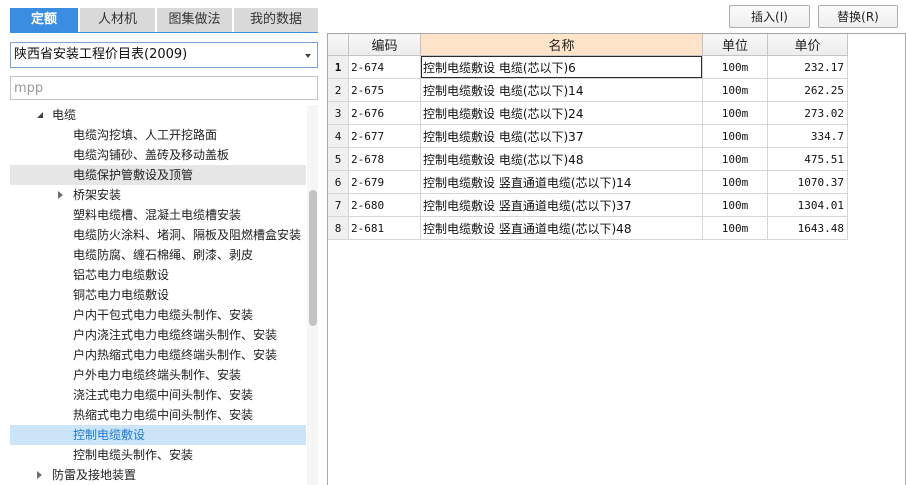 This screenshot has width=906, height=485. Describe the element at coordinates (158, 355) in the screenshot. I see `tree-item: 户内热缩式电力电缆终端头制作、安装` at that location.